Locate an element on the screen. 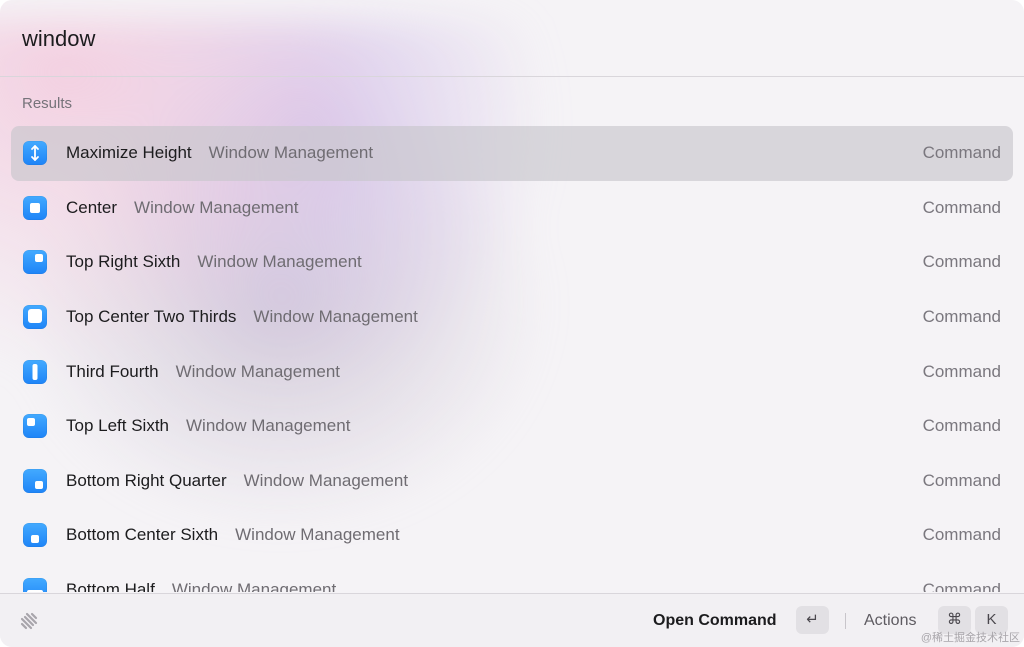  result-title: Third Fourth Window Management is located at coordinates (203, 372).